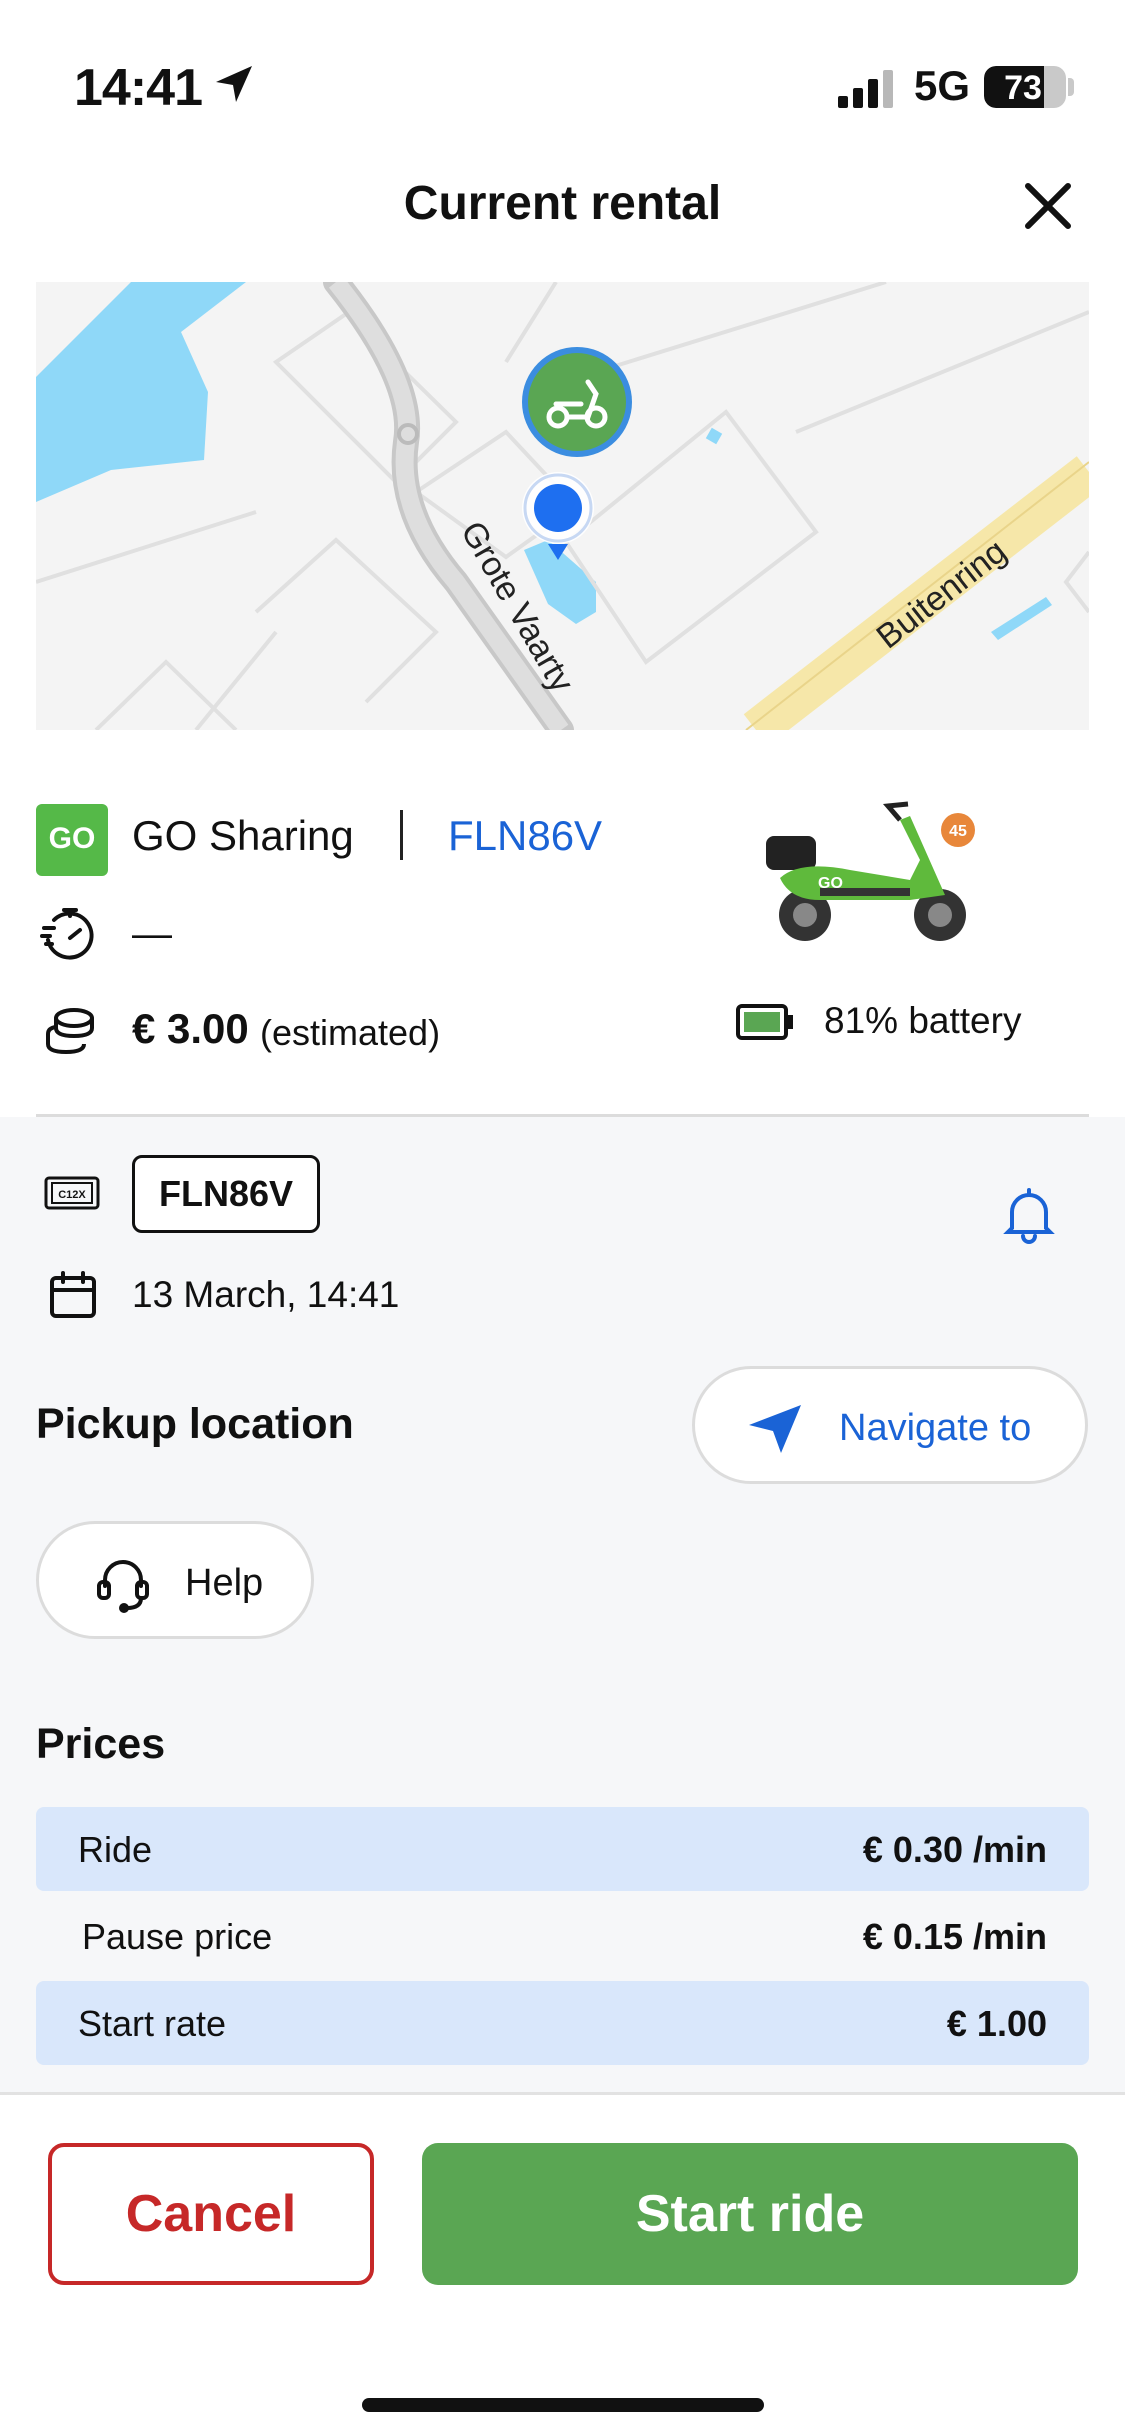 This screenshot has height=2436, width=1125. I want to click on scooter-image: GO 45, so click(880, 877).